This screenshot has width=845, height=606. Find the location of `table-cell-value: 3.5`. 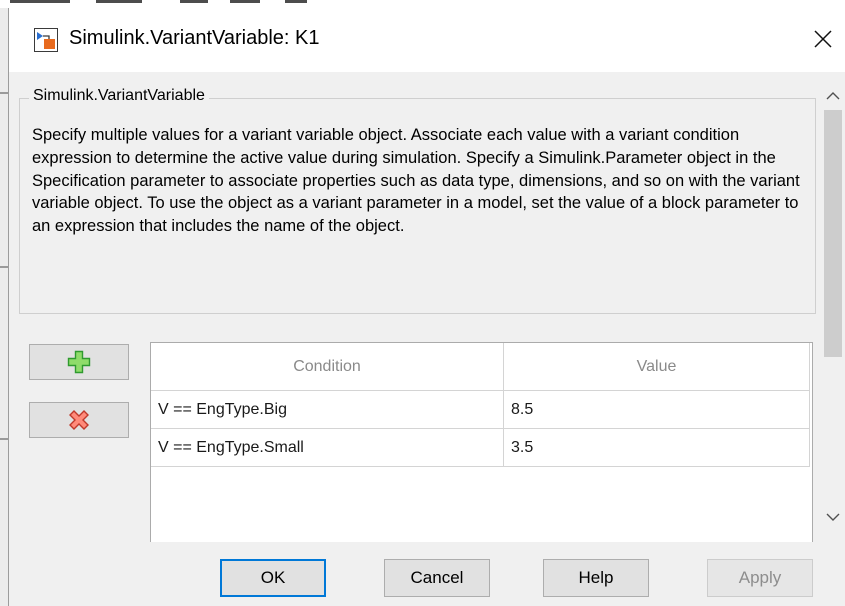

table-cell-value: 3.5 is located at coordinates (657, 448).